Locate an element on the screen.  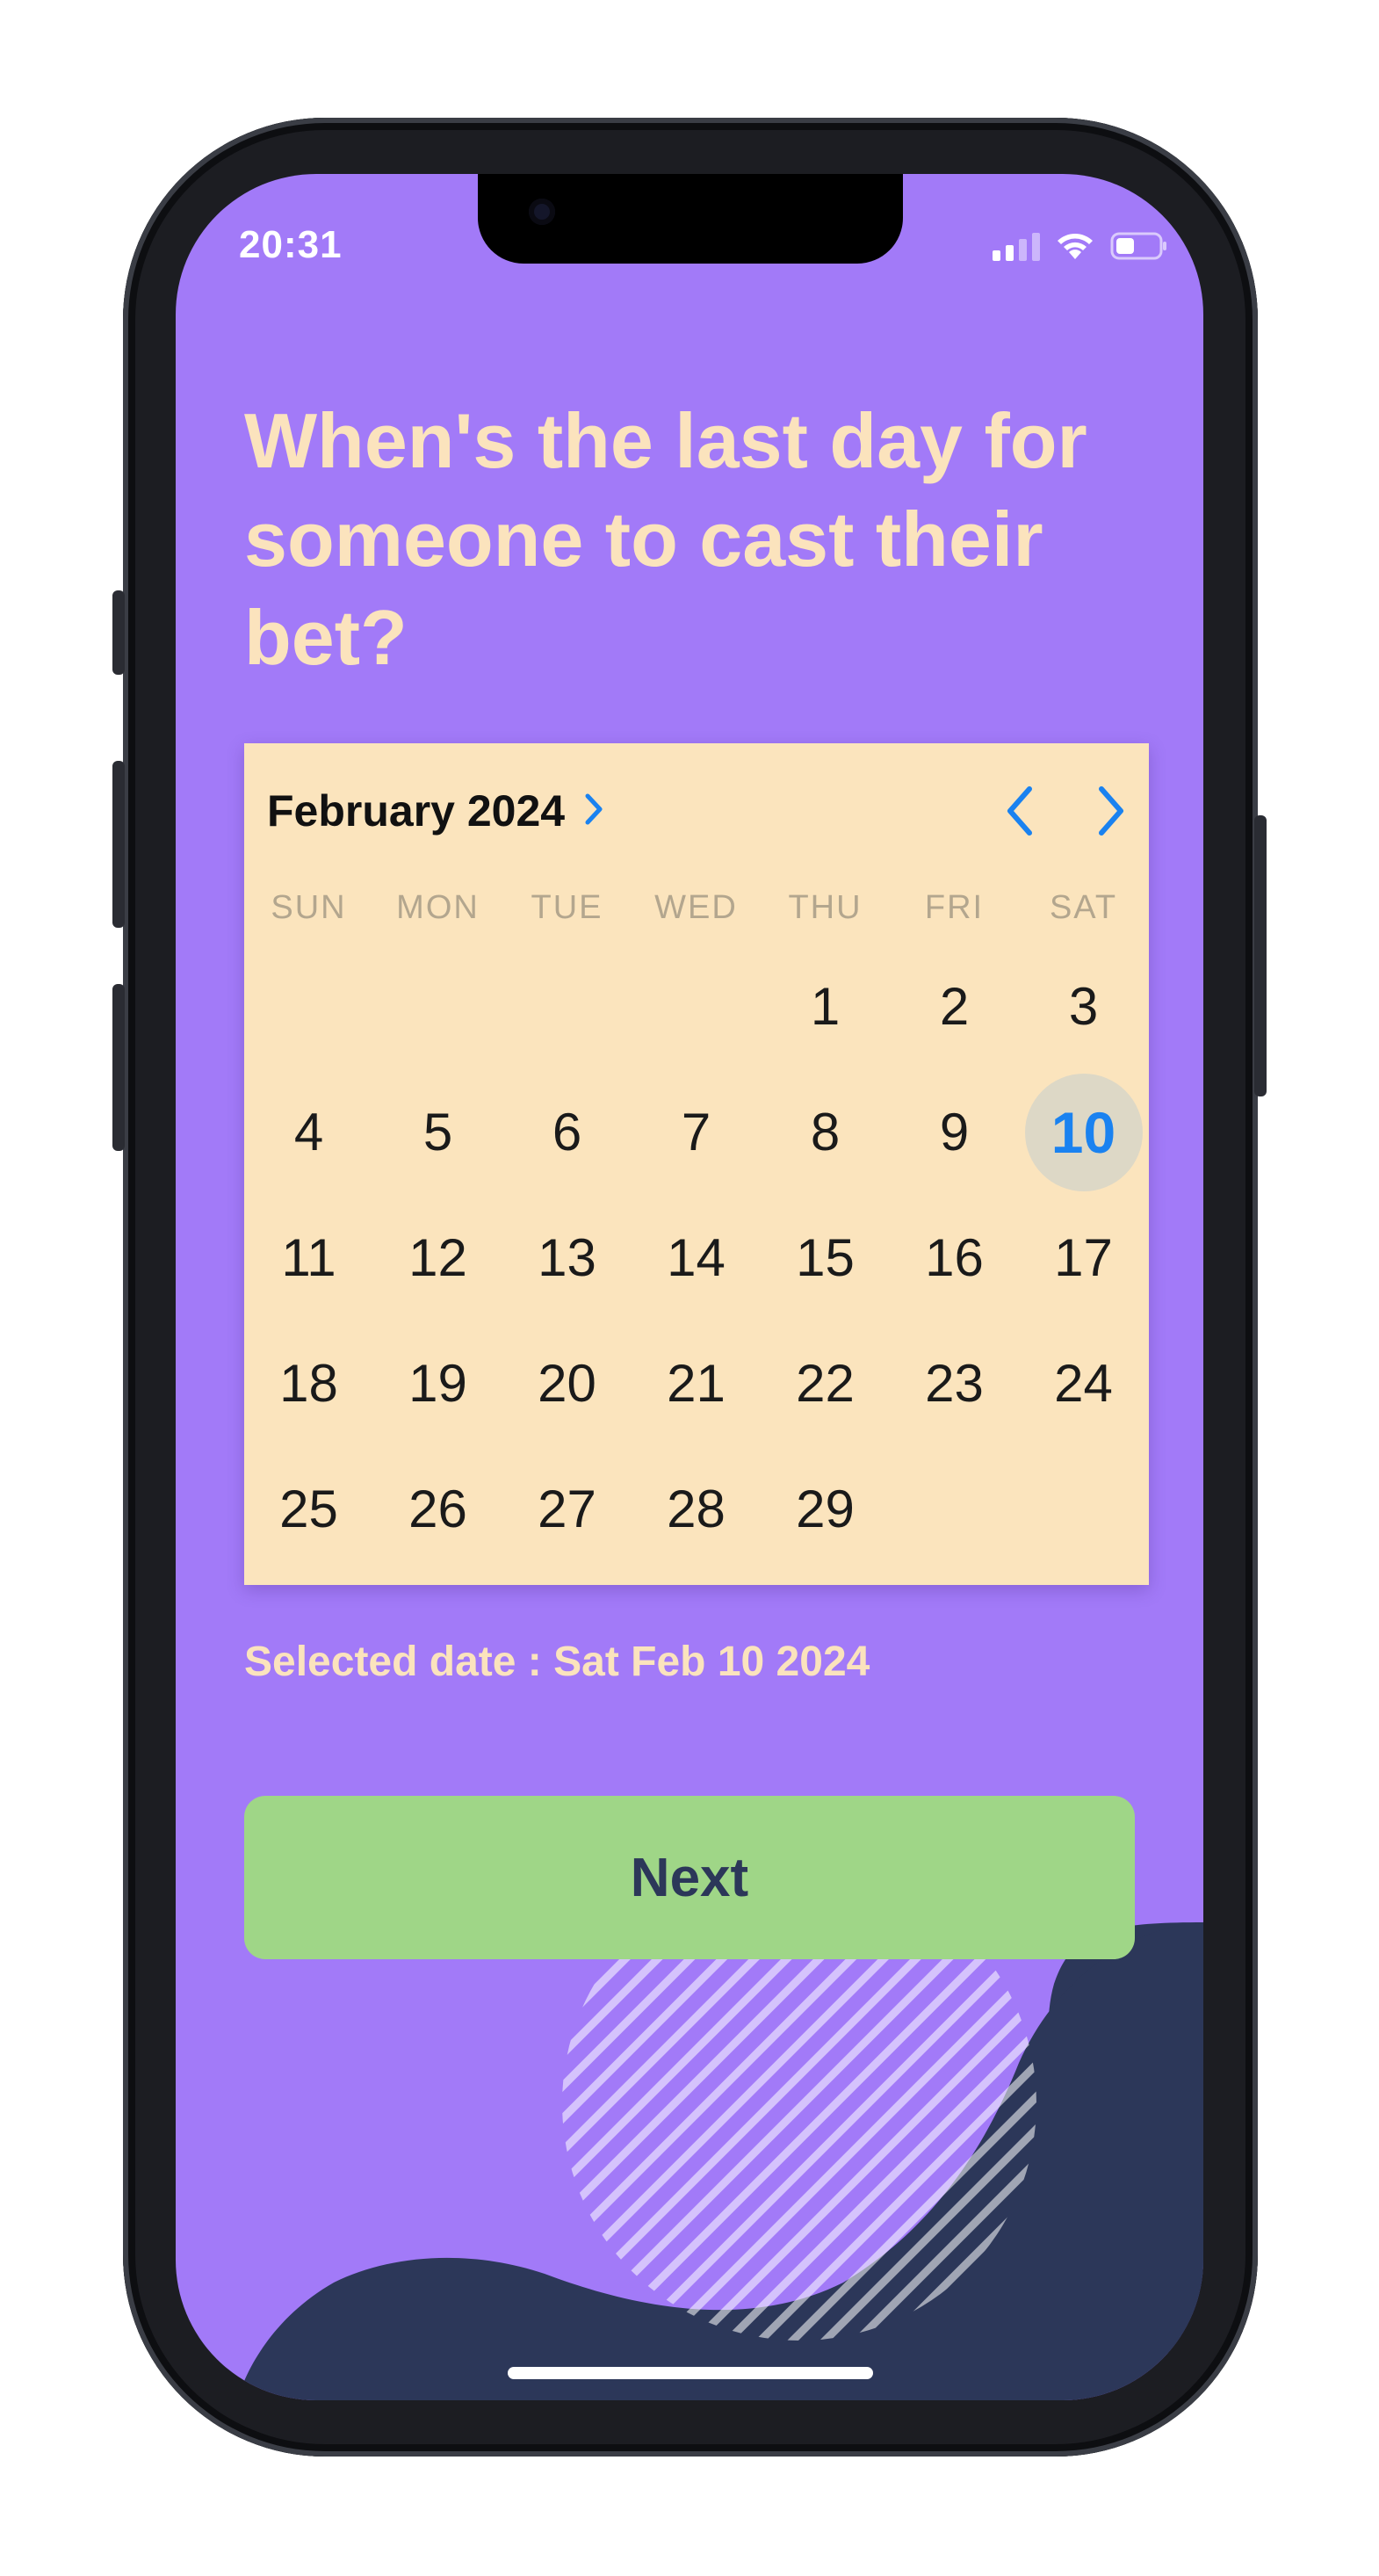
calendar-day: 18 is located at coordinates (308, 1383).